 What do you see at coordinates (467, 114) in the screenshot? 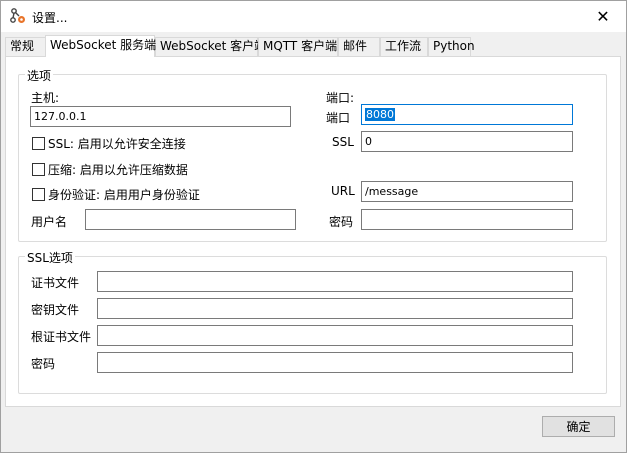
I see `port-input: 8080` at bounding box center [467, 114].